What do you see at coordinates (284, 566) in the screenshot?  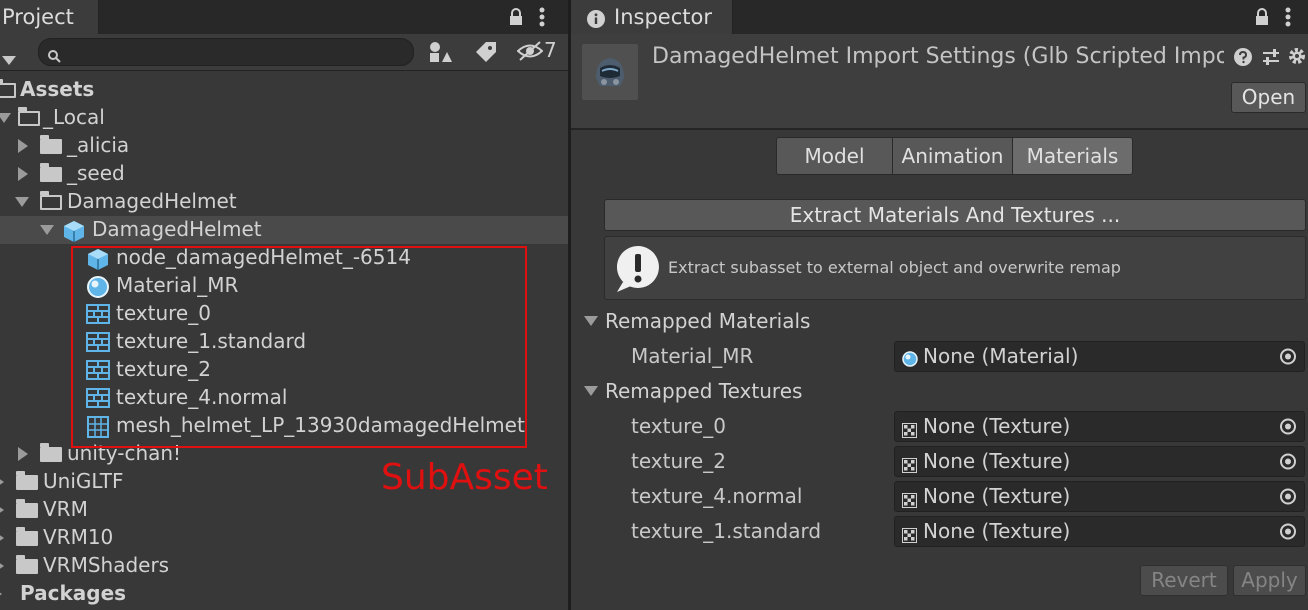 I see `tree-item-vrmshaders: VRMShaders` at bounding box center [284, 566].